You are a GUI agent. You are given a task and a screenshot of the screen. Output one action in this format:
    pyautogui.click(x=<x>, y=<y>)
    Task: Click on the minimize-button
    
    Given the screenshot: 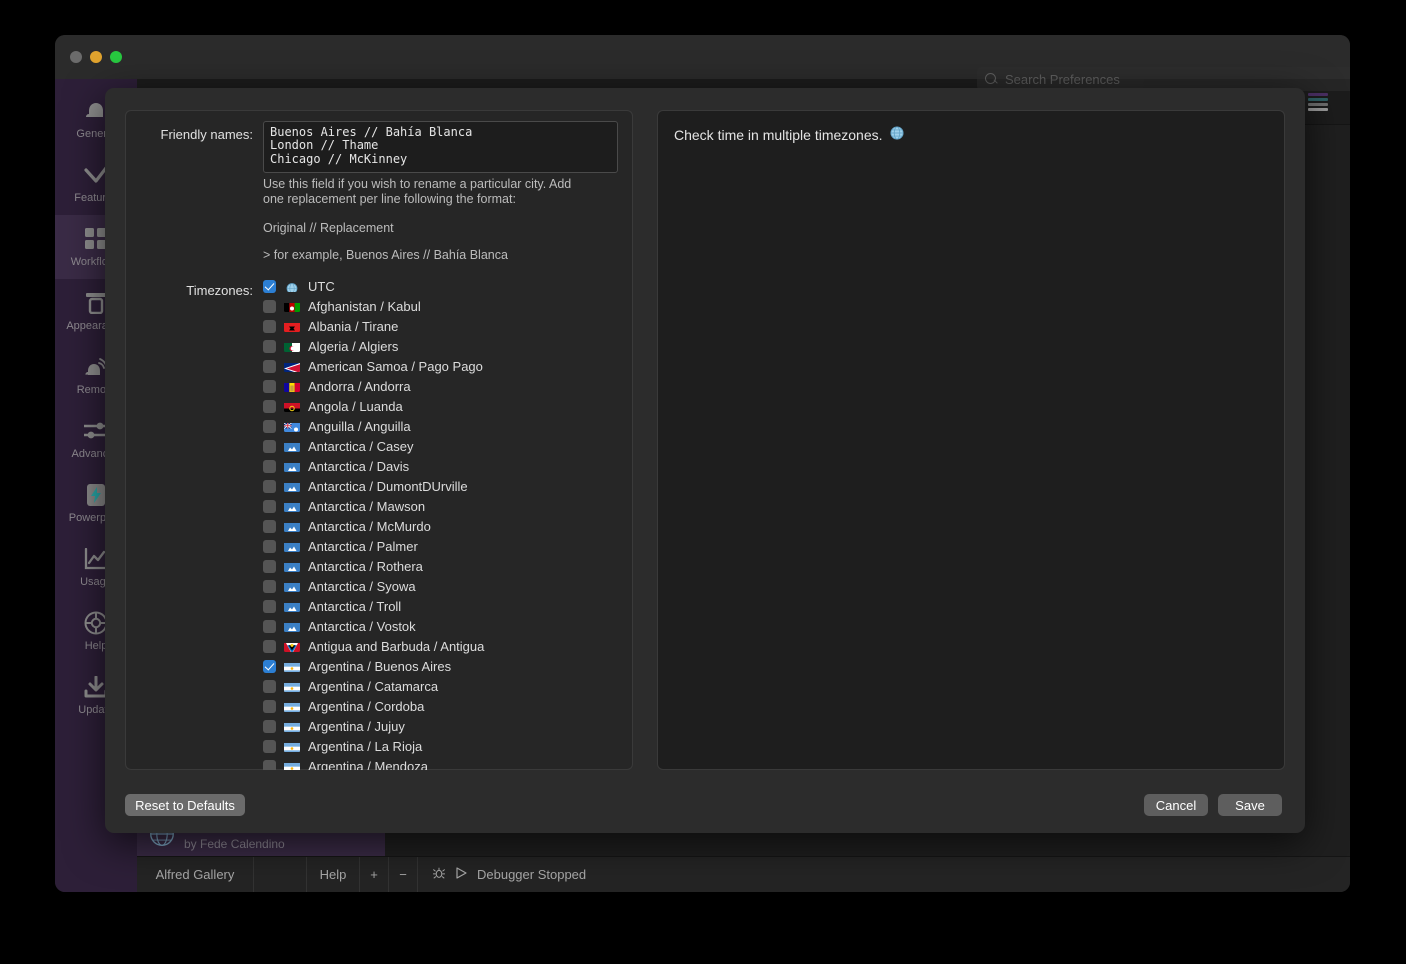 What is the action you would take?
    pyautogui.click(x=96, y=57)
    